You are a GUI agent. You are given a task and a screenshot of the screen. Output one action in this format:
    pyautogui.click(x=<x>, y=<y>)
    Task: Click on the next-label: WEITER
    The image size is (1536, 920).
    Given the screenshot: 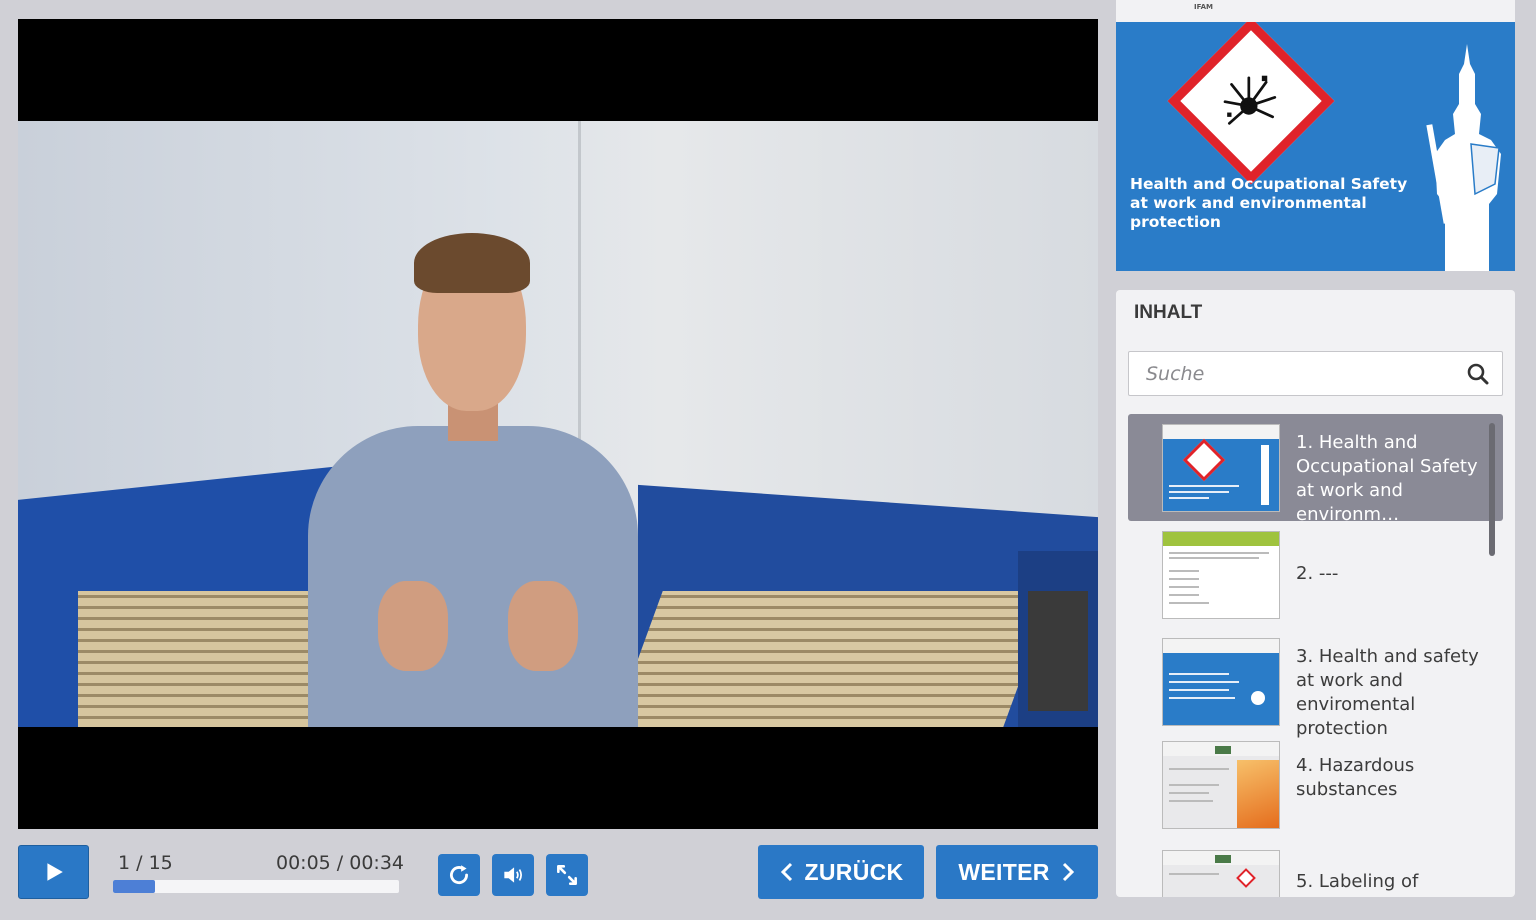 What is the action you would take?
    pyautogui.click(x=1004, y=871)
    